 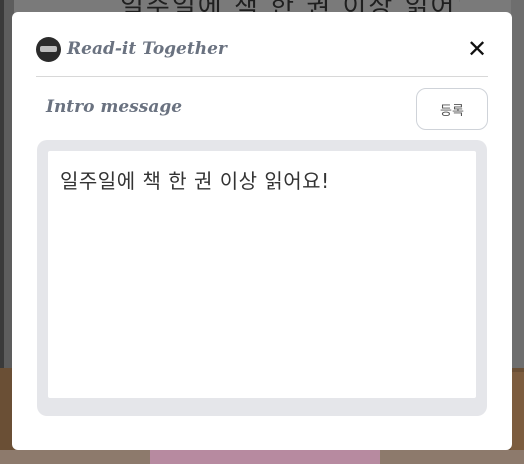 I want to click on modal-header: Read-it Together ✕, so click(x=262, y=49).